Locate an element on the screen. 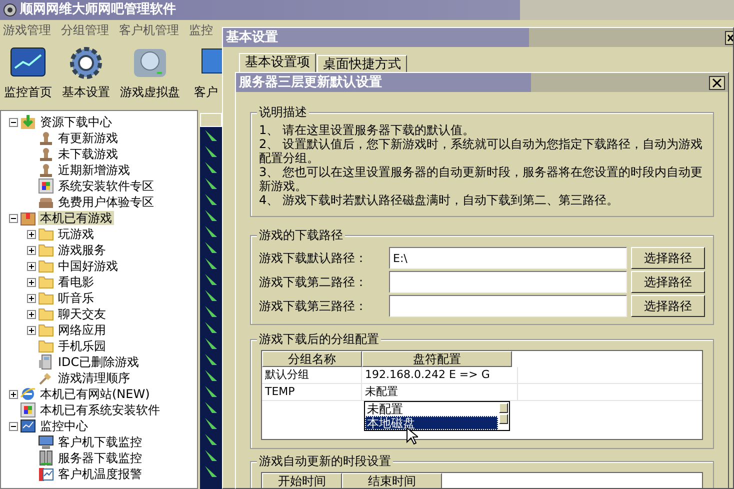 The width and height of the screenshot is (734, 489). table-cell: 未配置 is located at coordinates (440, 392).